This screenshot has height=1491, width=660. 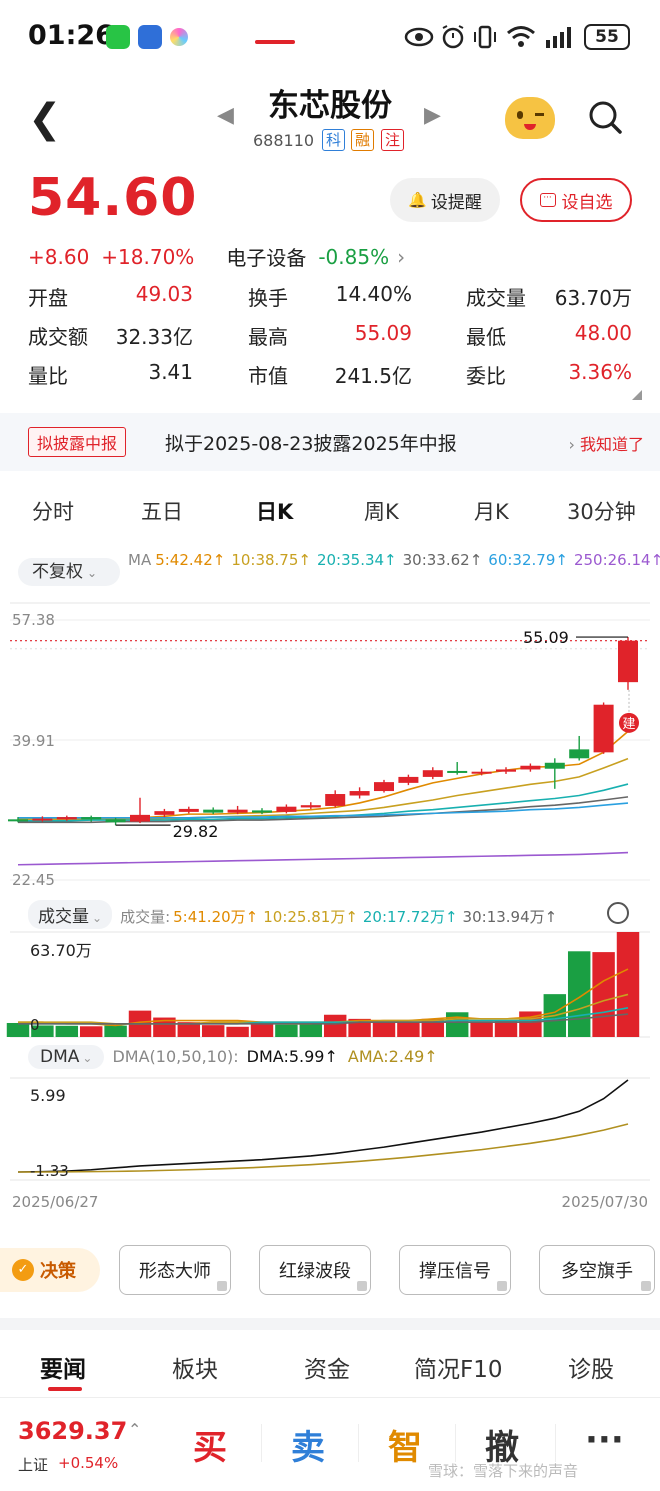 What do you see at coordinates (195, 1367) in the screenshot?
I see `content-tab: 板块` at bounding box center [195, 1367].